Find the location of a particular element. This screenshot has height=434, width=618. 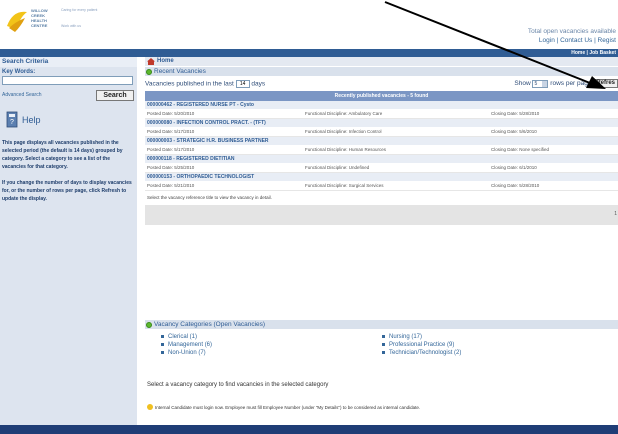

rows-filter: Show 5 rows per page Refres is located at coordinates (566, 83).